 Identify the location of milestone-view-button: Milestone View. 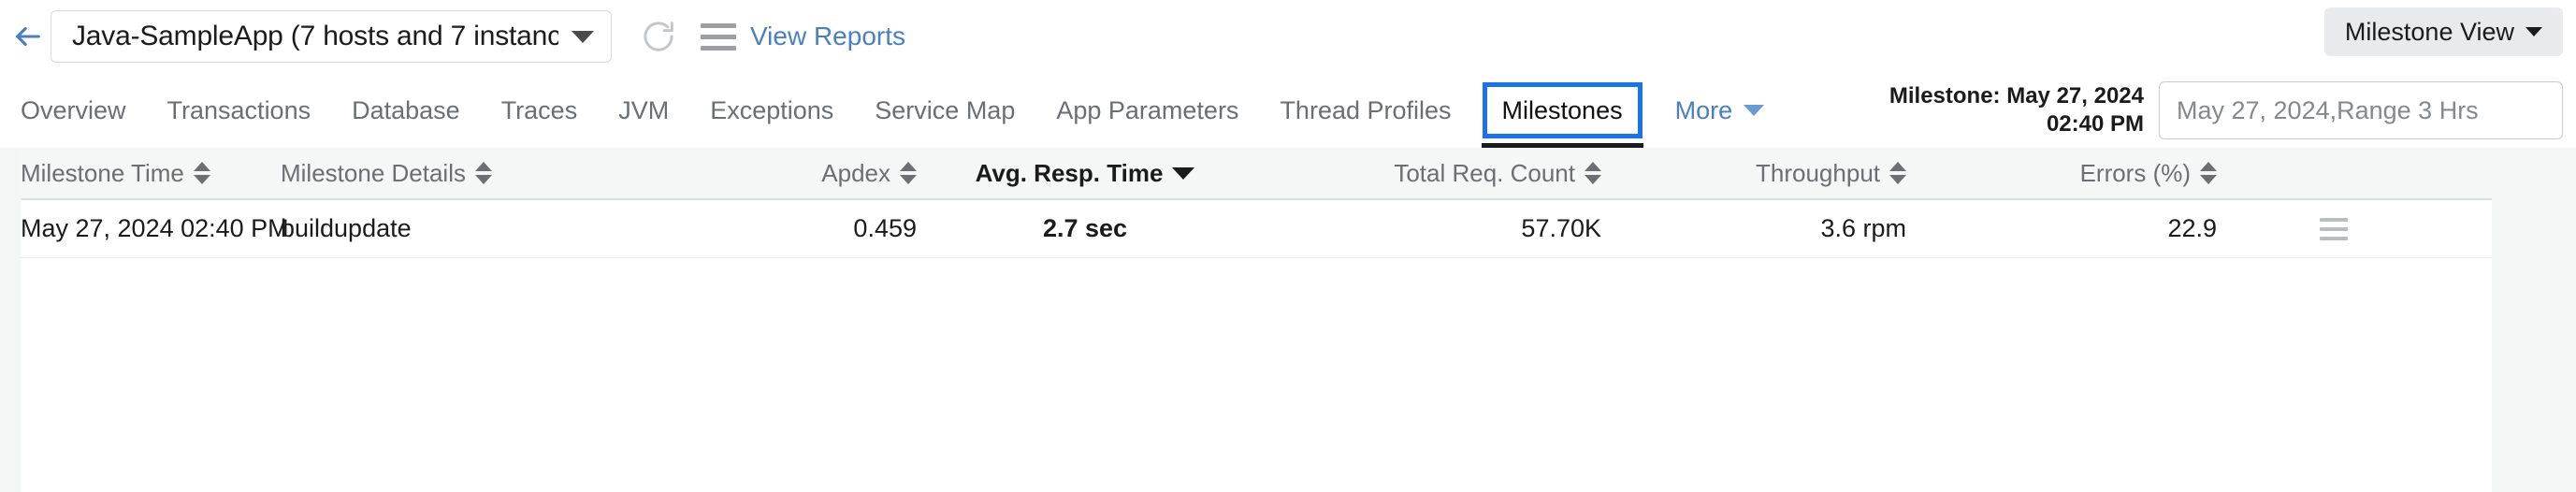
(2443, 32).